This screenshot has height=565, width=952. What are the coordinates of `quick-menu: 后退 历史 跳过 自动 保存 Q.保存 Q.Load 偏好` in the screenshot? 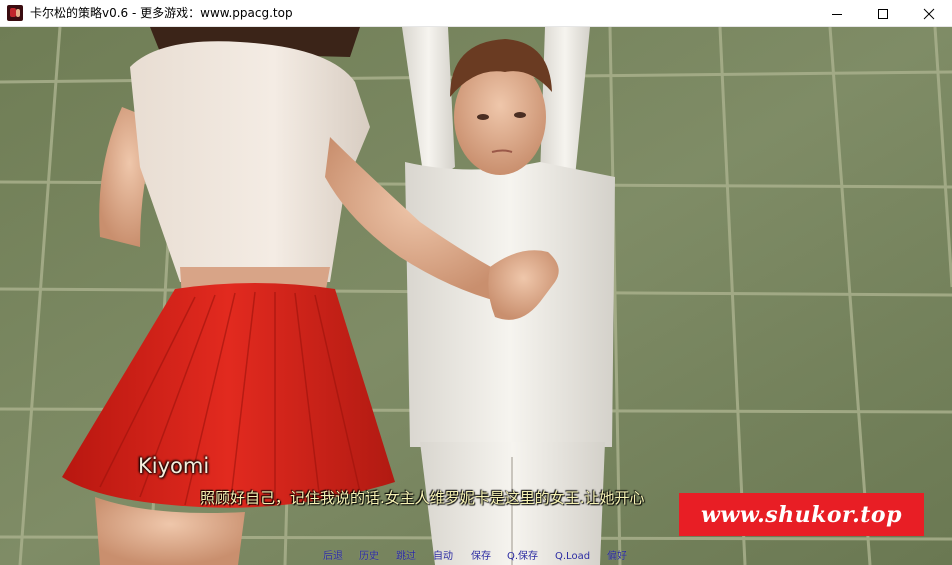 It's located at (476, 557).